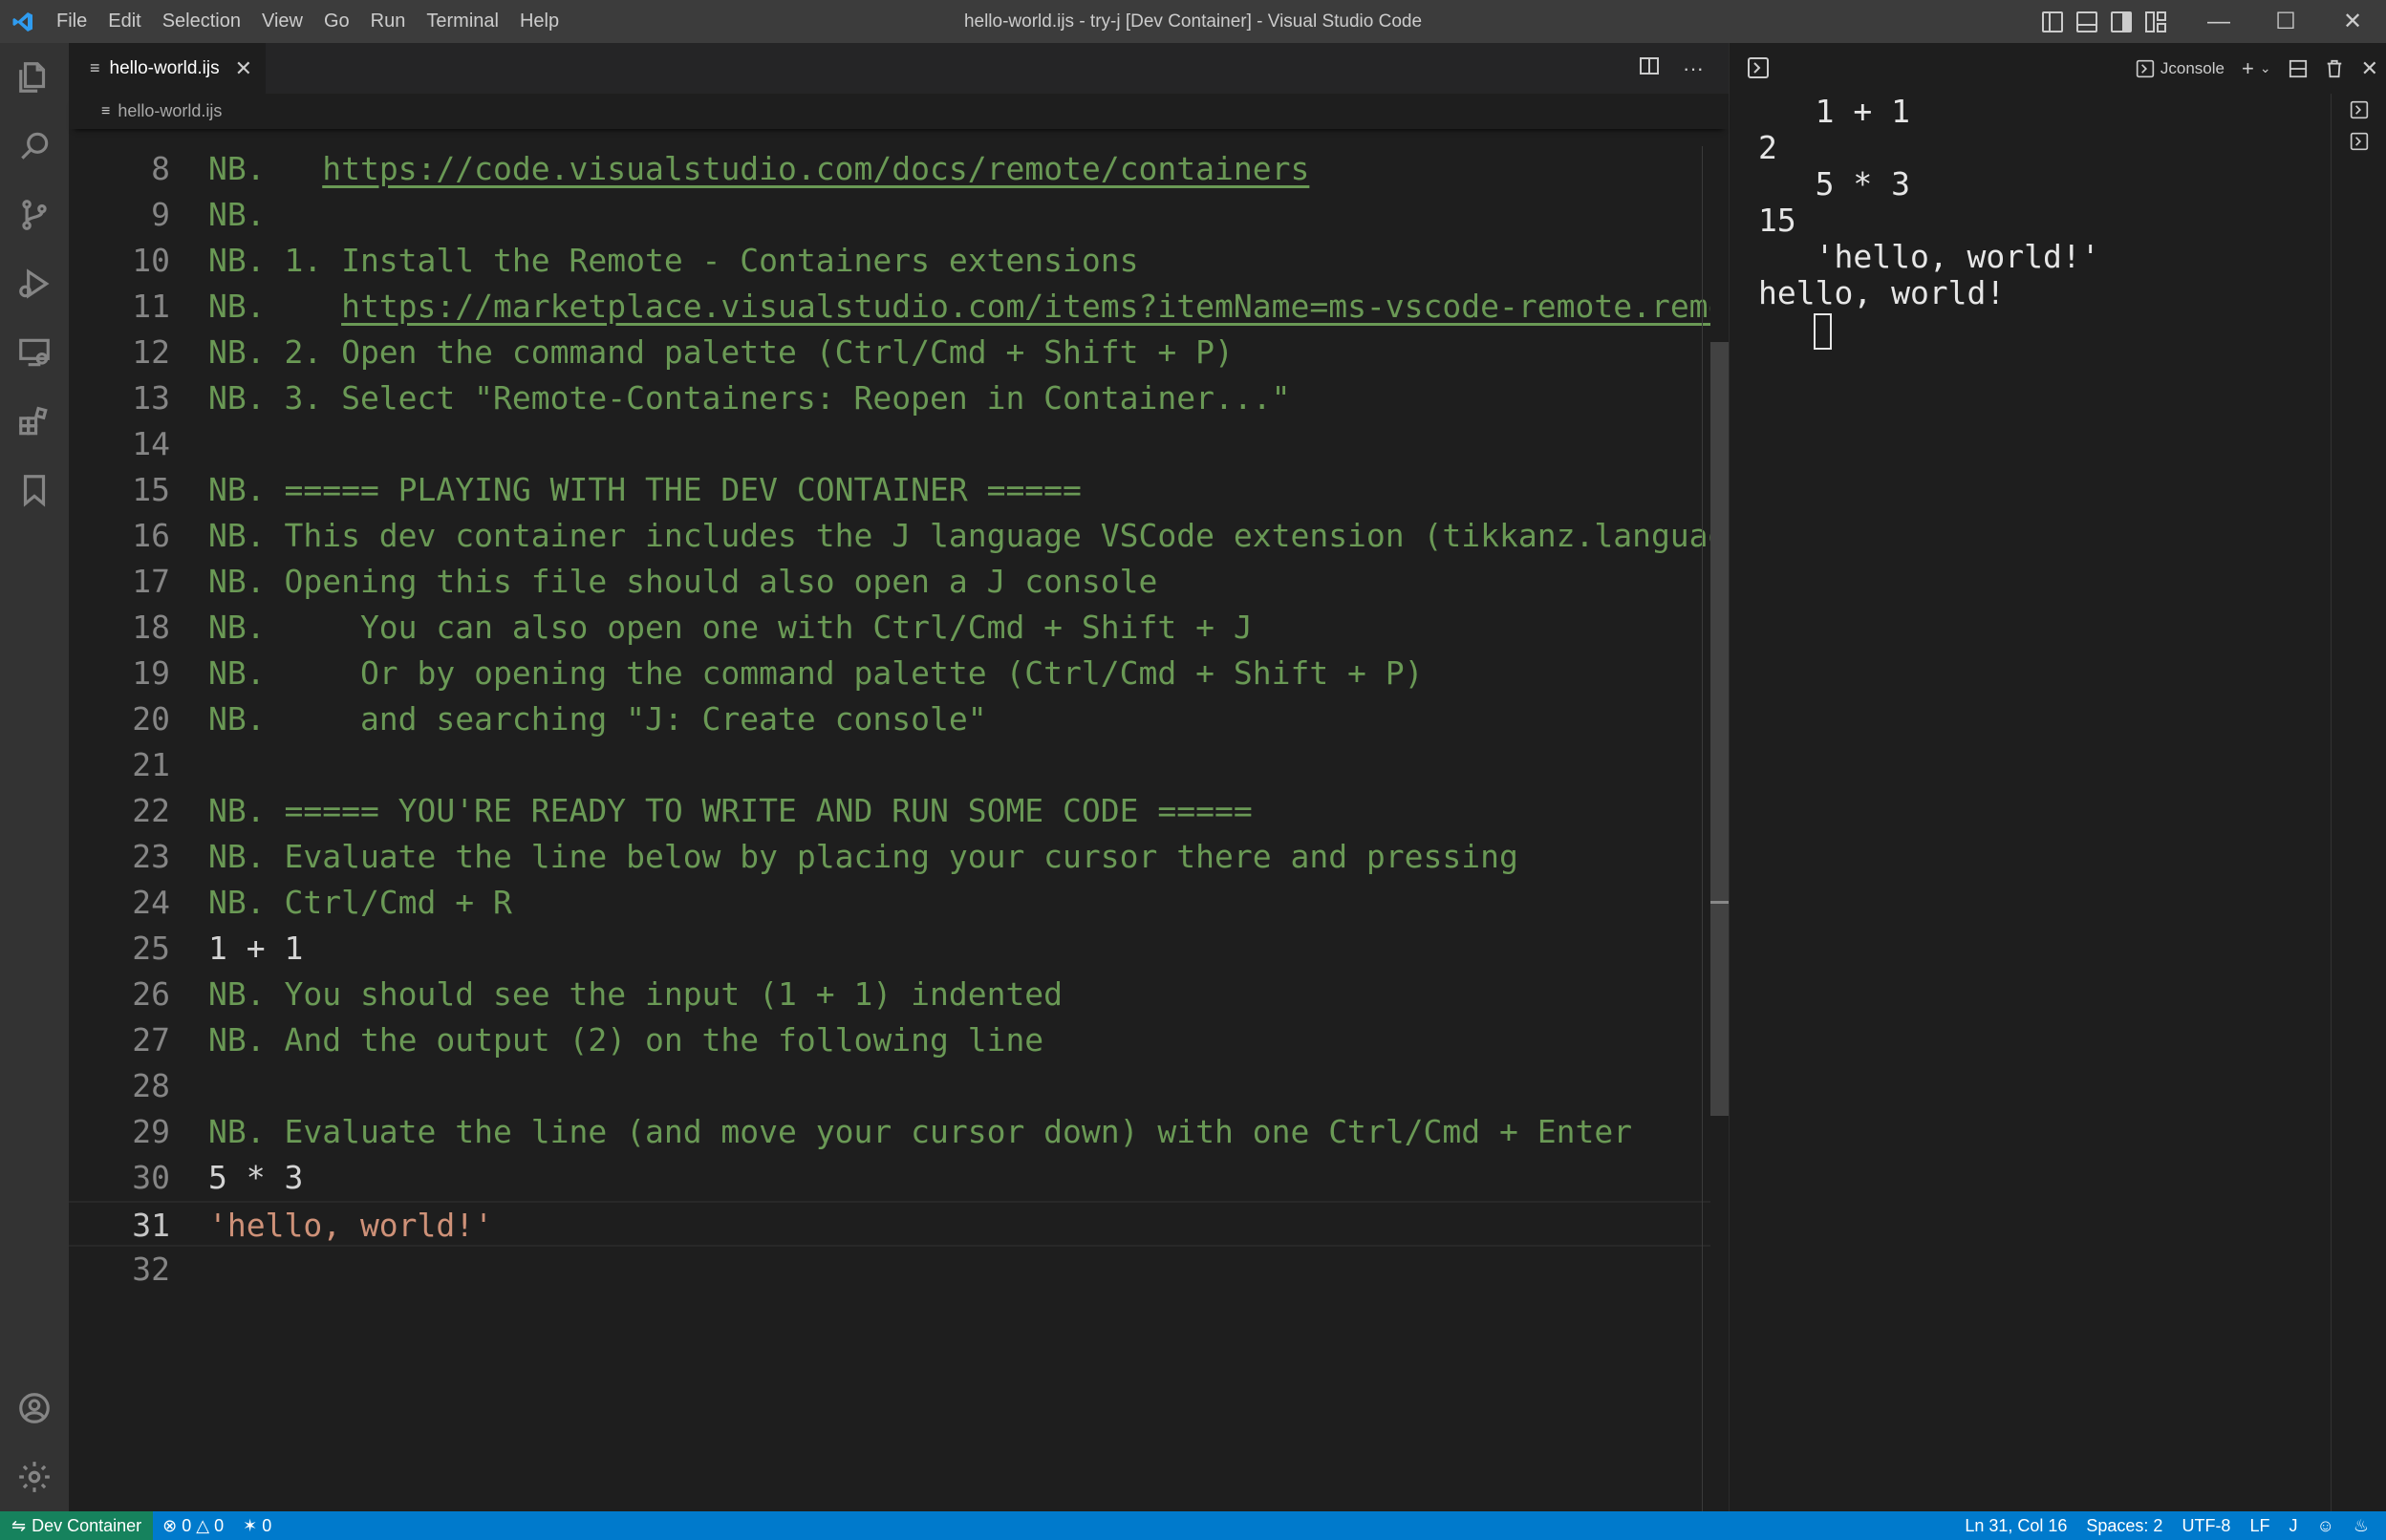 Image resolution: width=2386 pixels, height=1540 pixels. What do you see at coordinates (203, 1525) in the screenshot?
I see `warning-icon: △` at bounding box center [203, 1525].